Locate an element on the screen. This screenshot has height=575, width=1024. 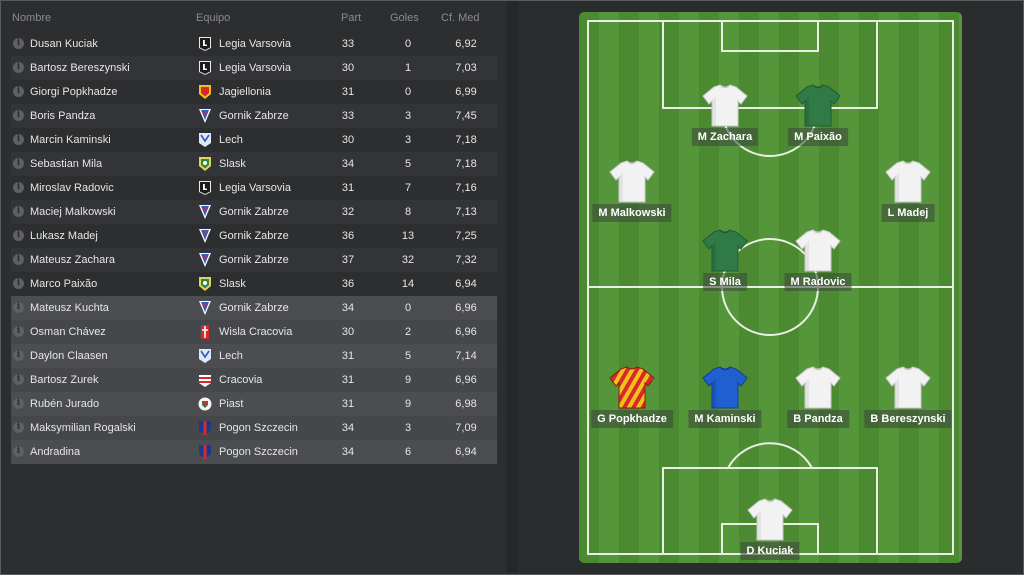
player-name: Miroslav Radovic is located at coordinates (72, 188).